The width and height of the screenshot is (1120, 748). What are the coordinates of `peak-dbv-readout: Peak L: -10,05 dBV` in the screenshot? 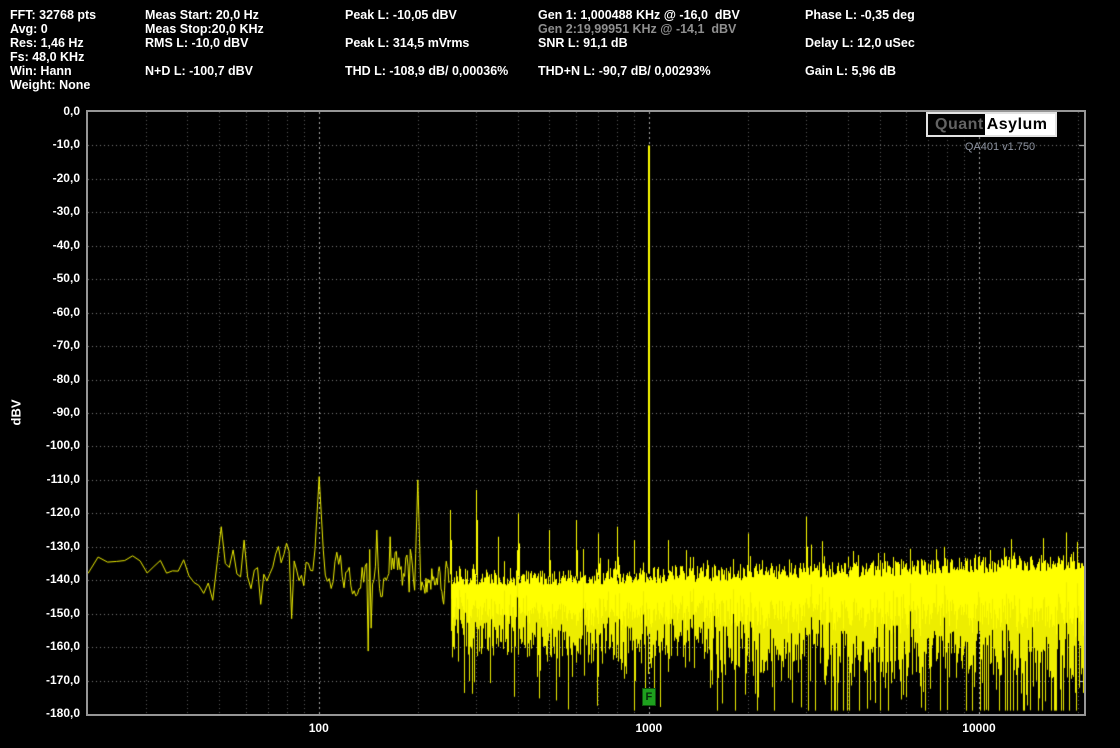 It's located at (401, 15).